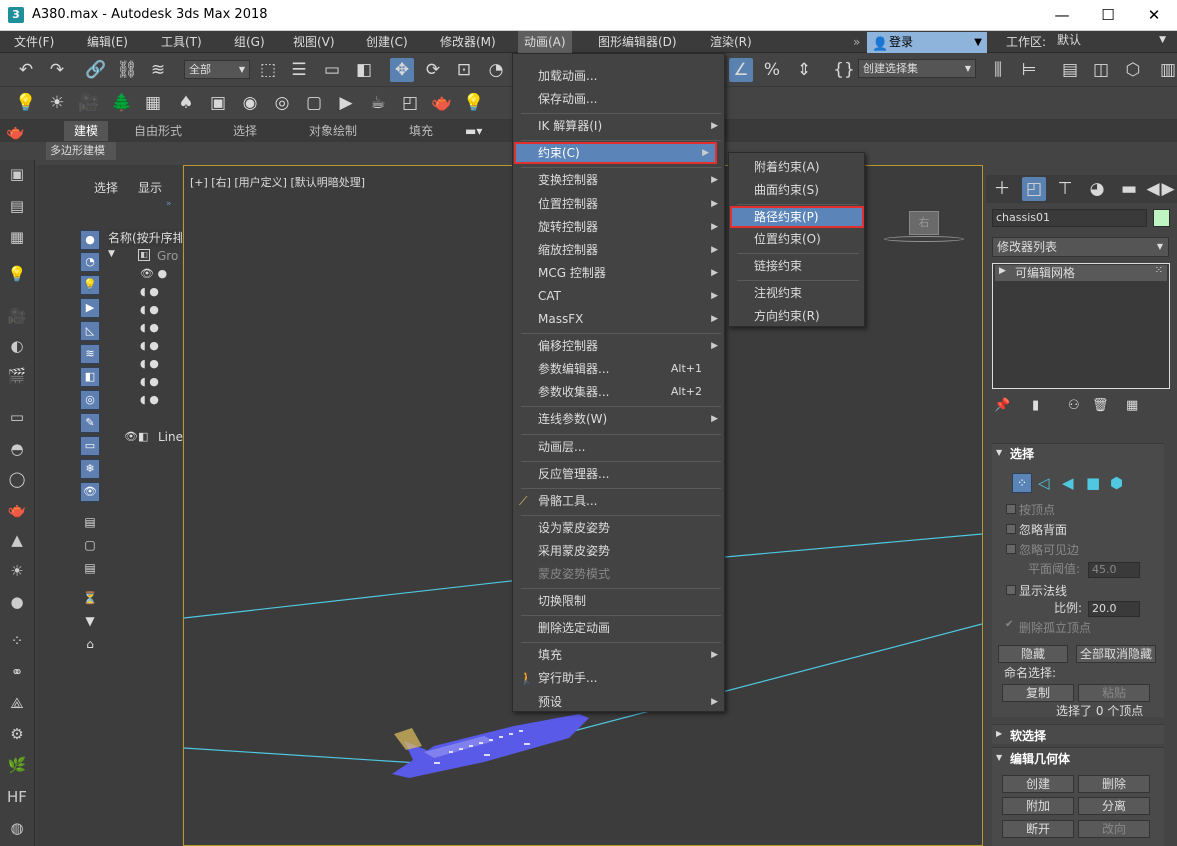 The width and height of the screenshot is (1177, 846). I want to click on soft-selection-title: 软选择, so click(1028, 735).